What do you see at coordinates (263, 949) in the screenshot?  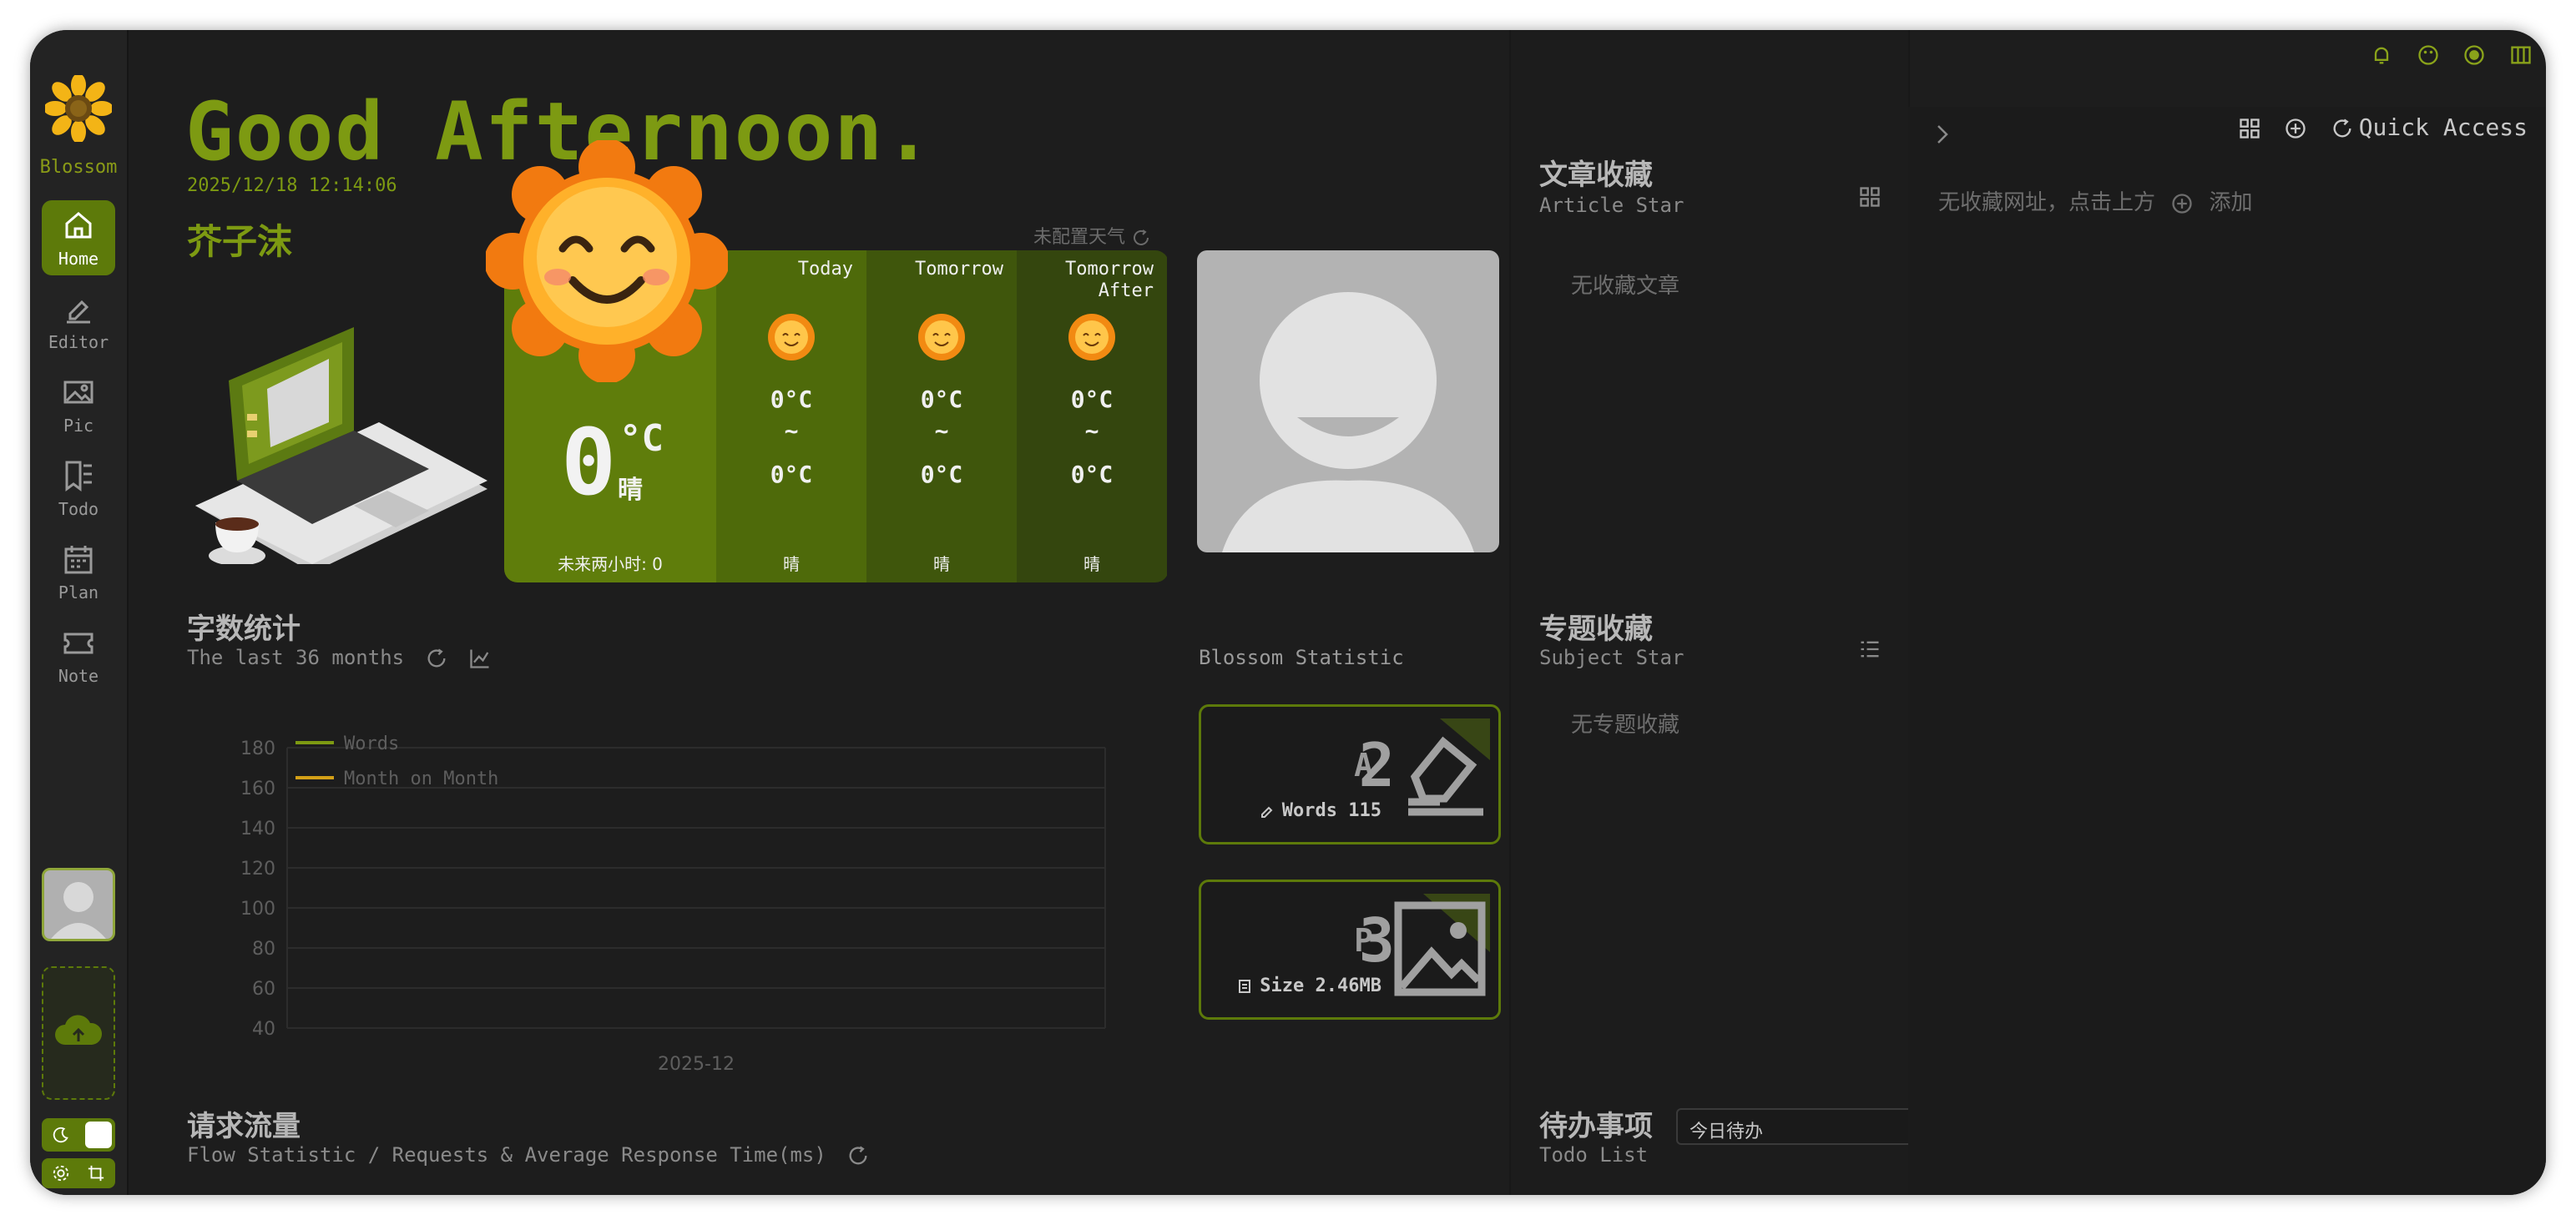 I see `chart-ytick-label: 80` at bounding box center [263, 949].